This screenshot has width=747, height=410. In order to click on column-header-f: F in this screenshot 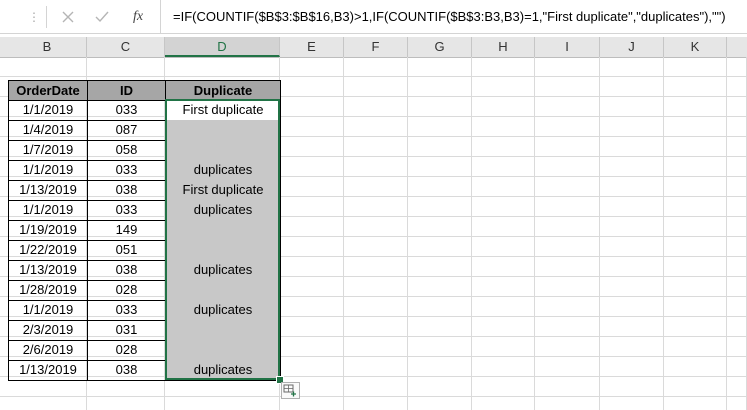, I will do `click(376, 47)`.